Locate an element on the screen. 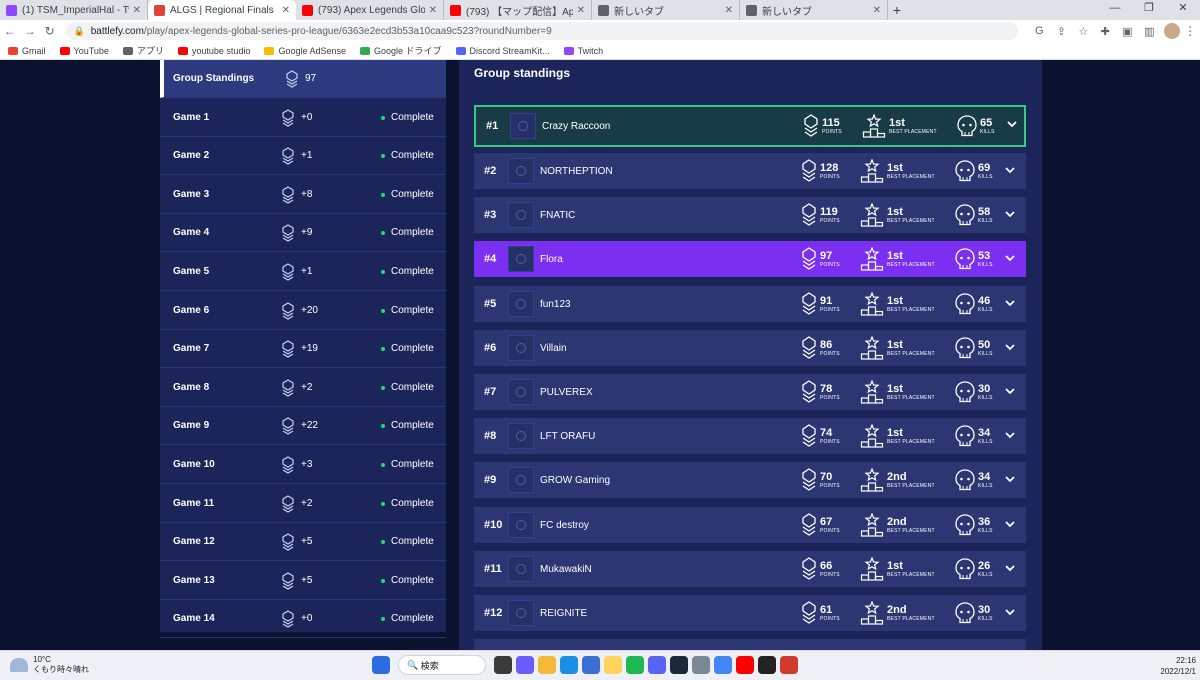  edge-icon is located at coordinates (569, 665).